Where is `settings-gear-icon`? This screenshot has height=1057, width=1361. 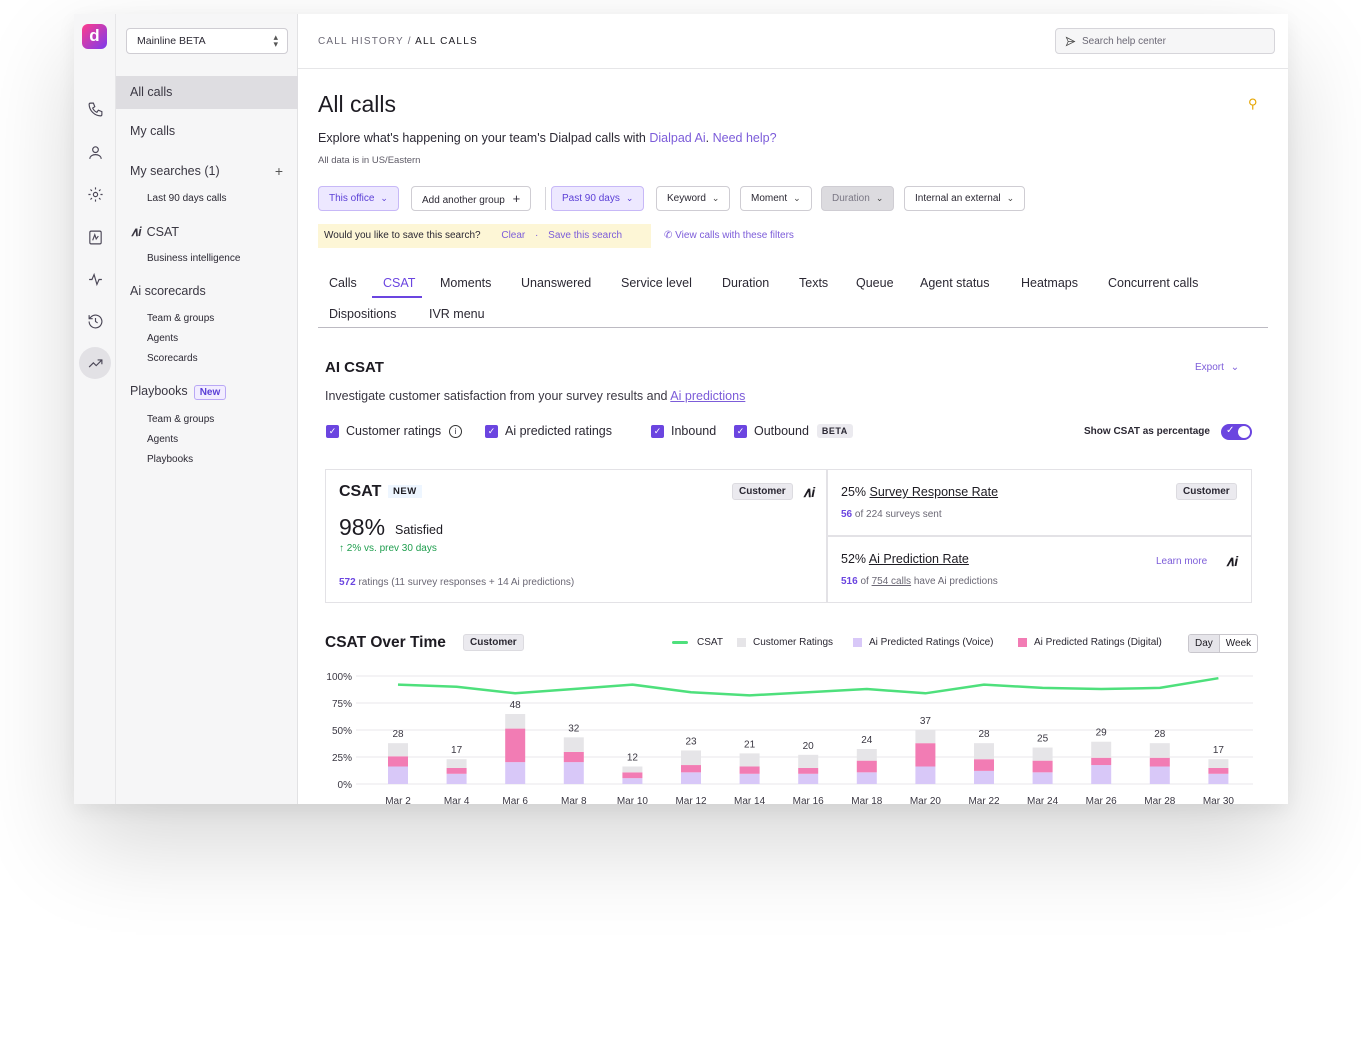 settings-gear-icon is located at coordinates (95, 194).